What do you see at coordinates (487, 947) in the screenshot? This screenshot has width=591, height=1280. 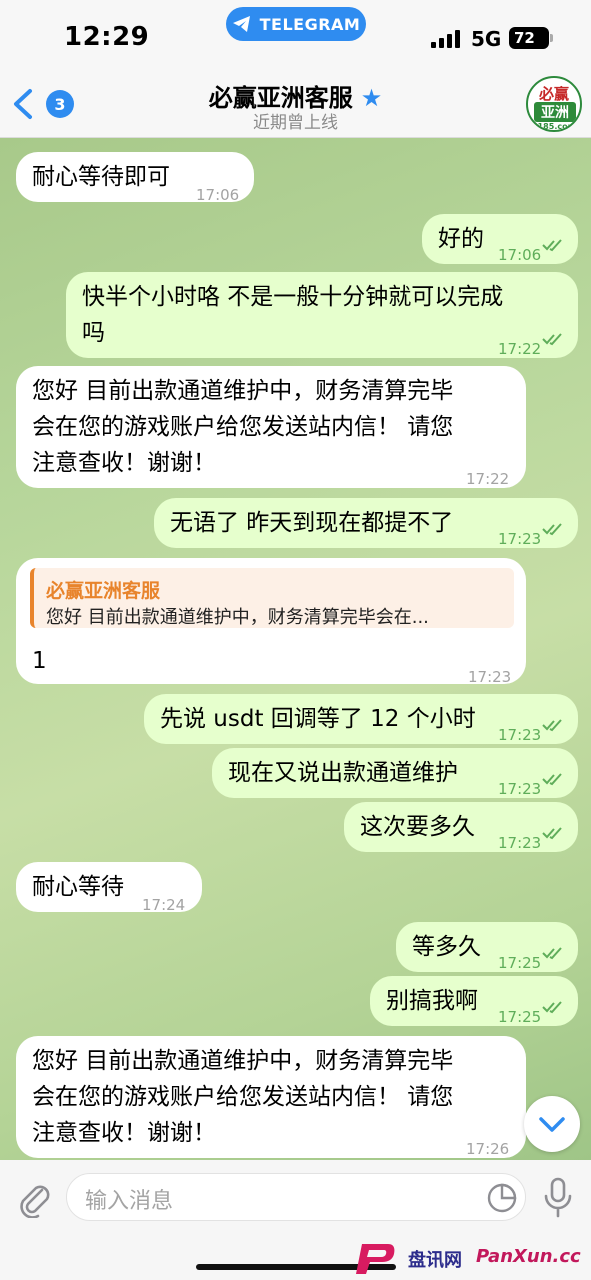 I see `message-outgoing: 等多久 17:25` at bounding box center [487, 947].